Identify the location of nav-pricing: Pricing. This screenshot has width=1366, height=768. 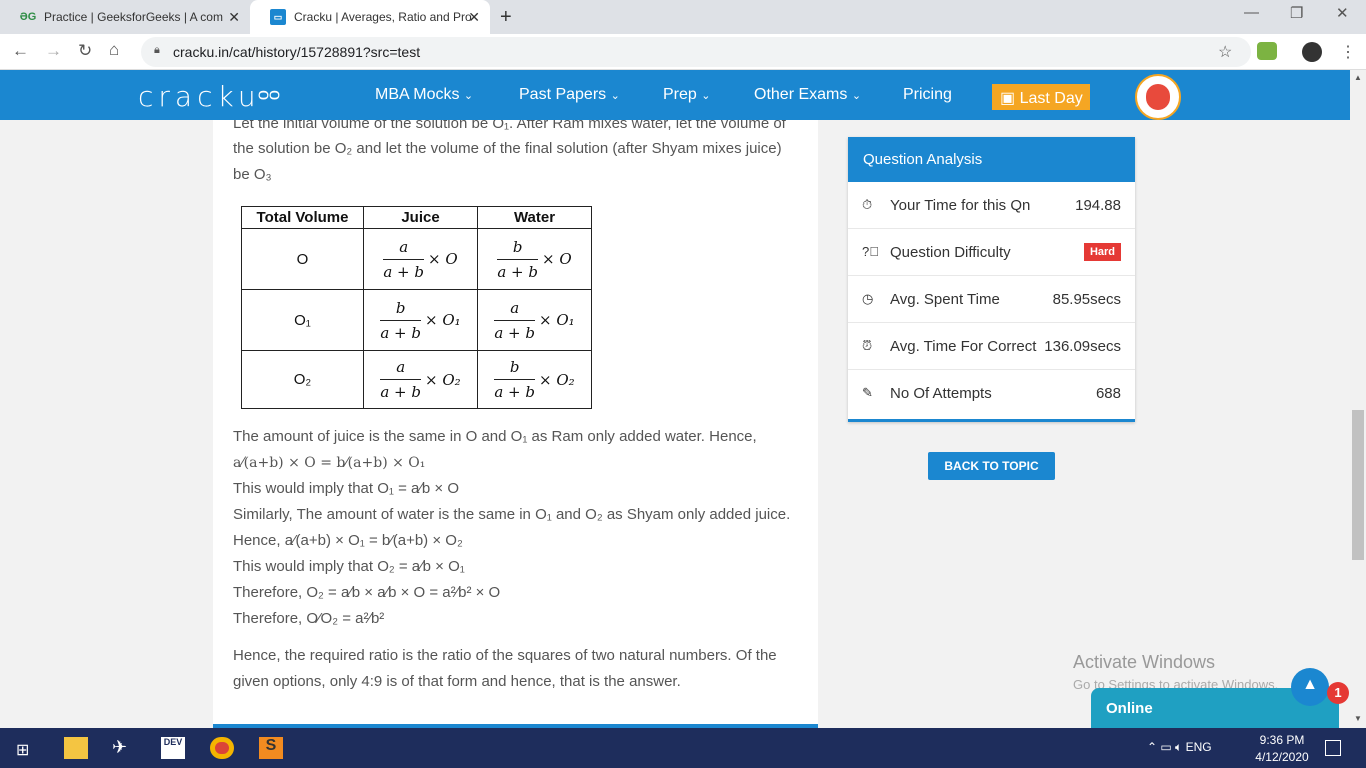
(927, 95).